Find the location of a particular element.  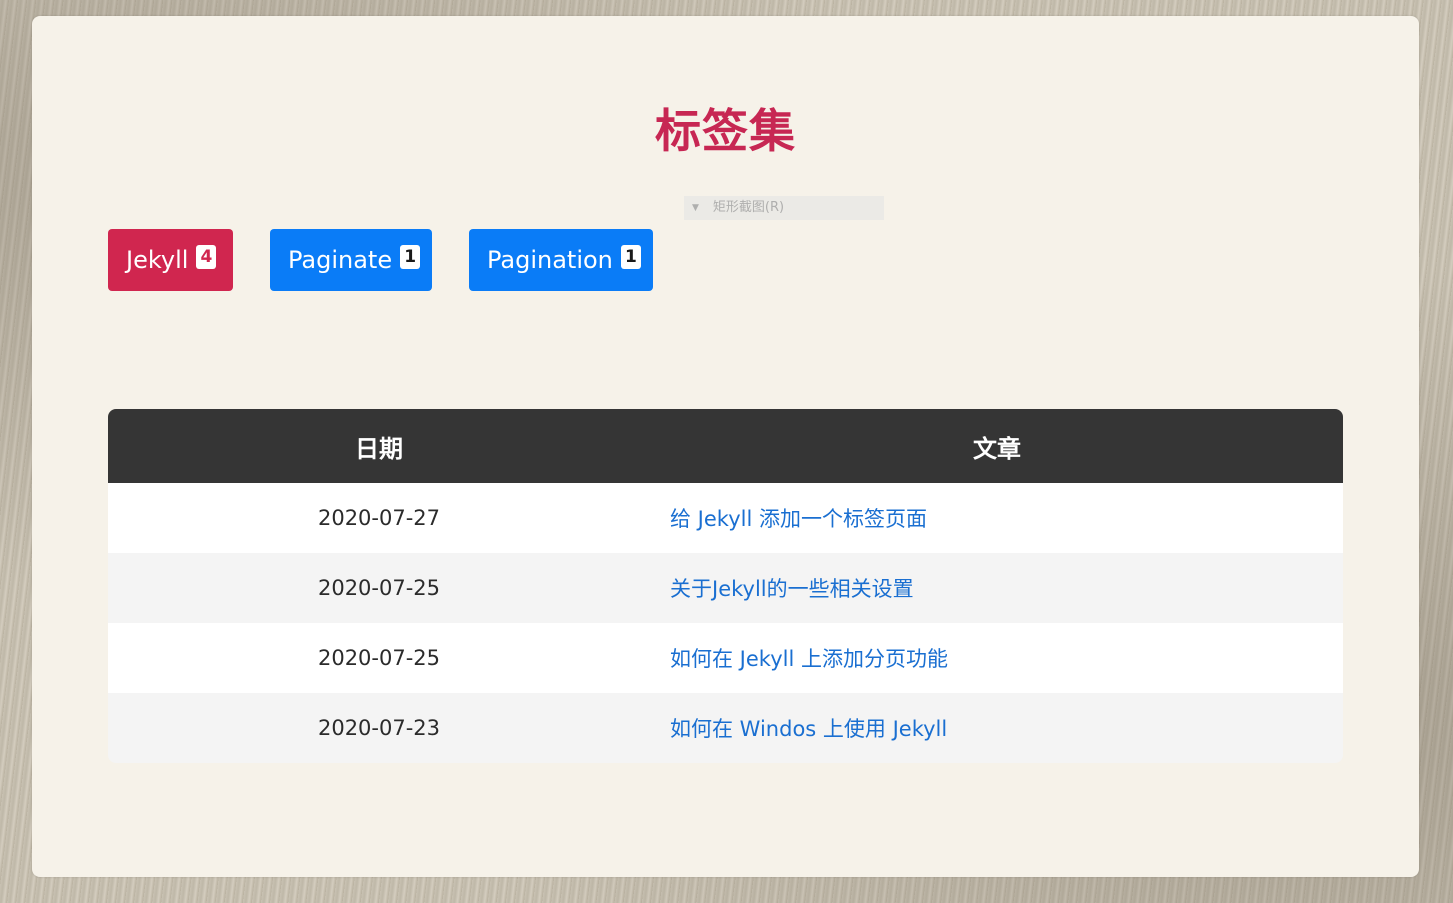

table-header-row: 日期 文章 is located at coordinates (725, 446).